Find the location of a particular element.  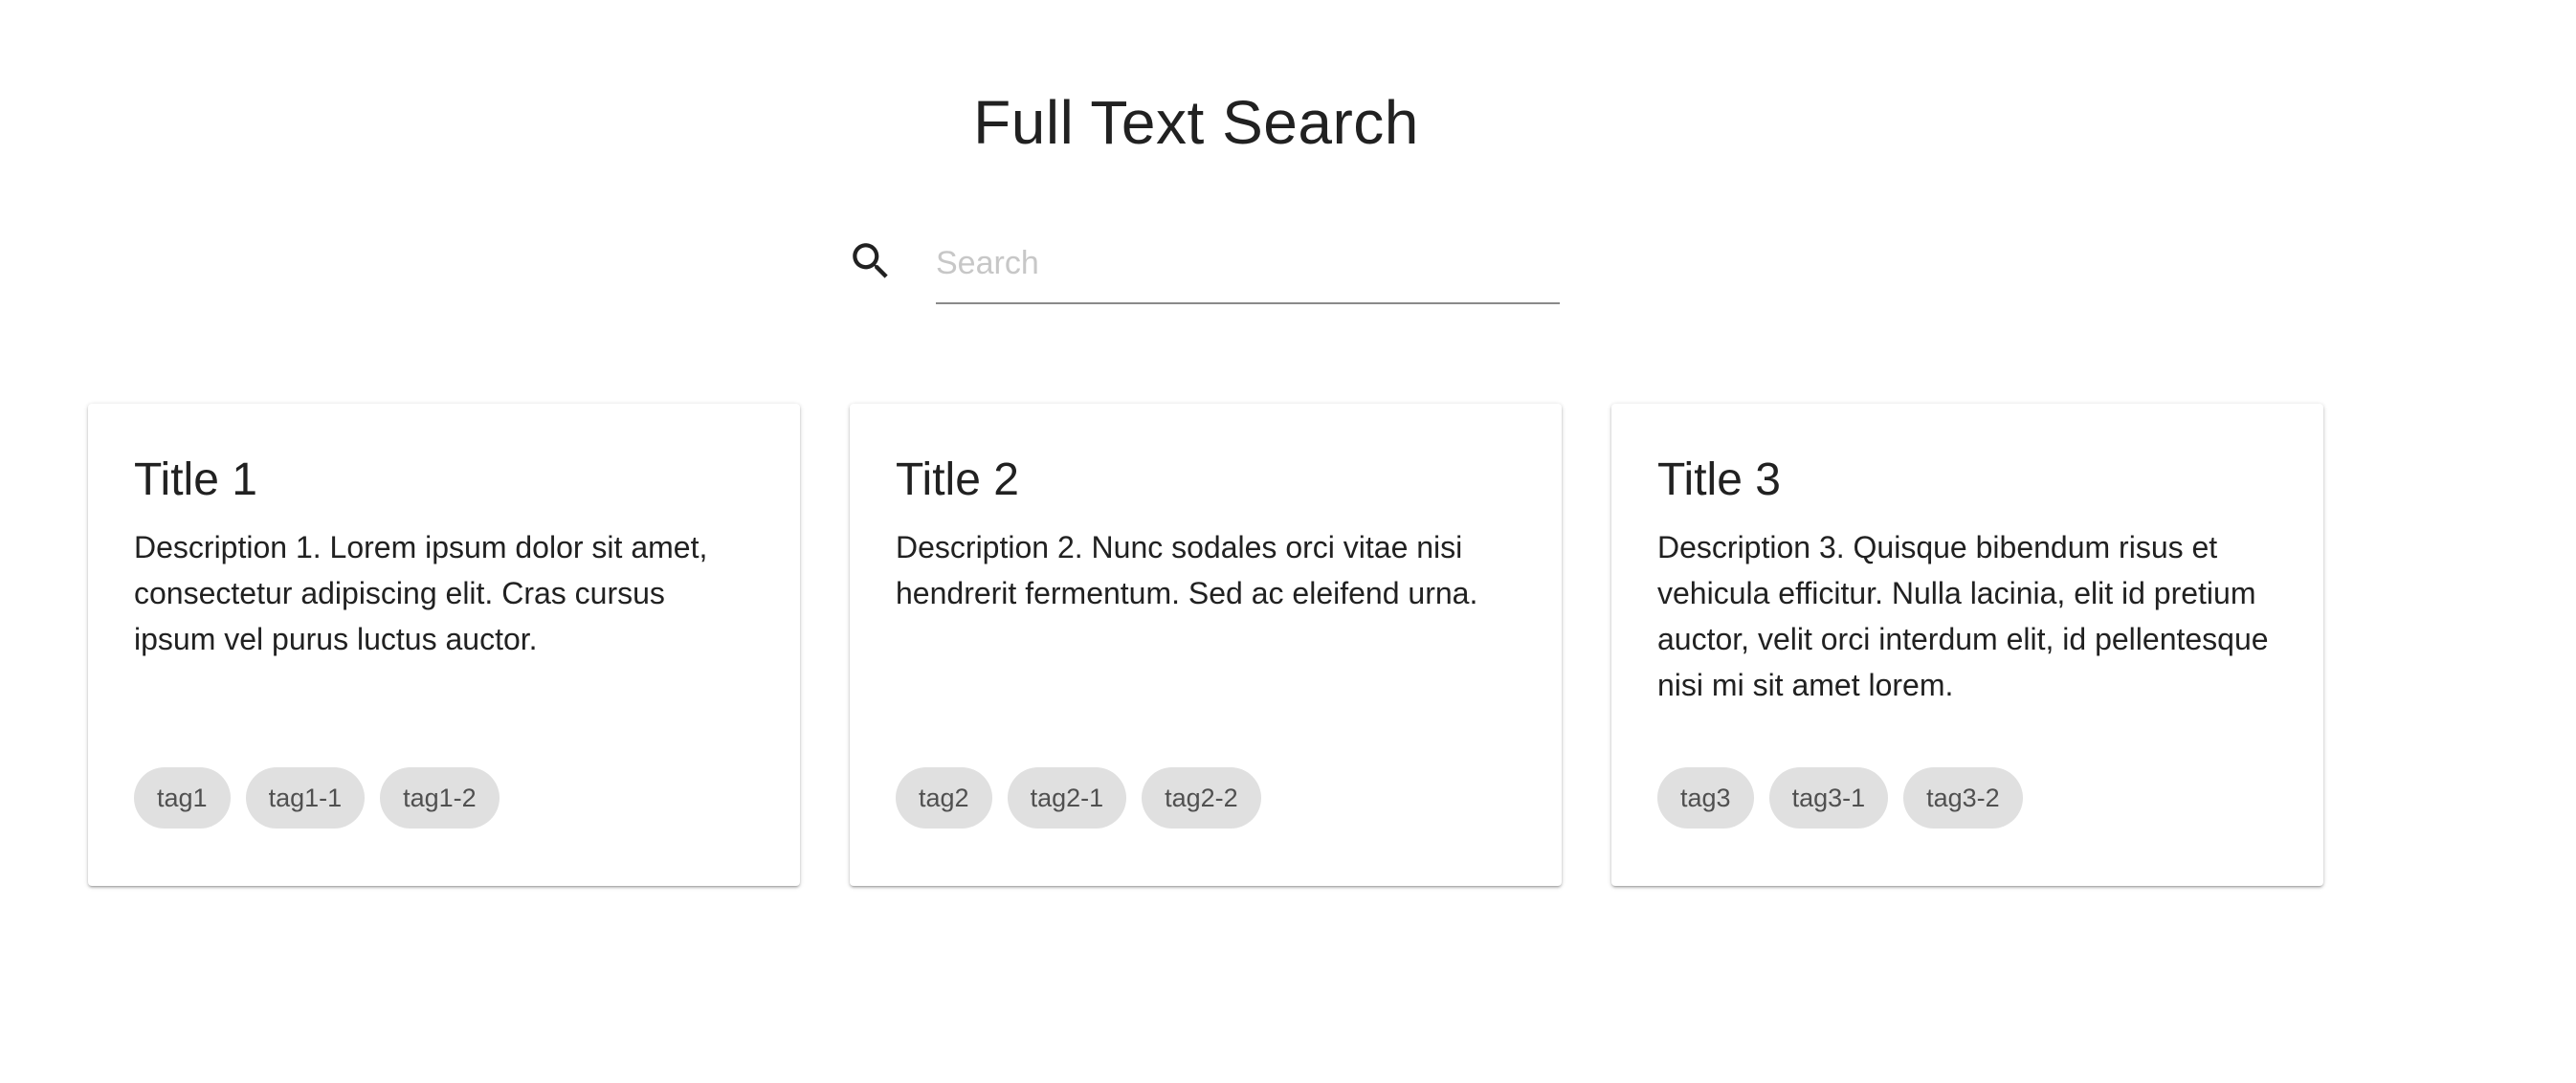

tag-chip: tag3-2 is located at coordinates (1963, 798).